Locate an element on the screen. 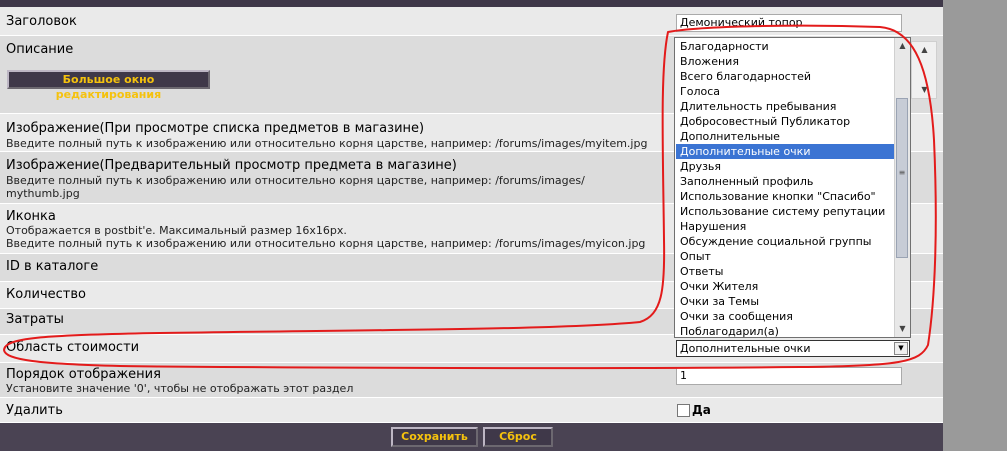  dropdown-option: Благодарности is located at coordinates (785, 46).